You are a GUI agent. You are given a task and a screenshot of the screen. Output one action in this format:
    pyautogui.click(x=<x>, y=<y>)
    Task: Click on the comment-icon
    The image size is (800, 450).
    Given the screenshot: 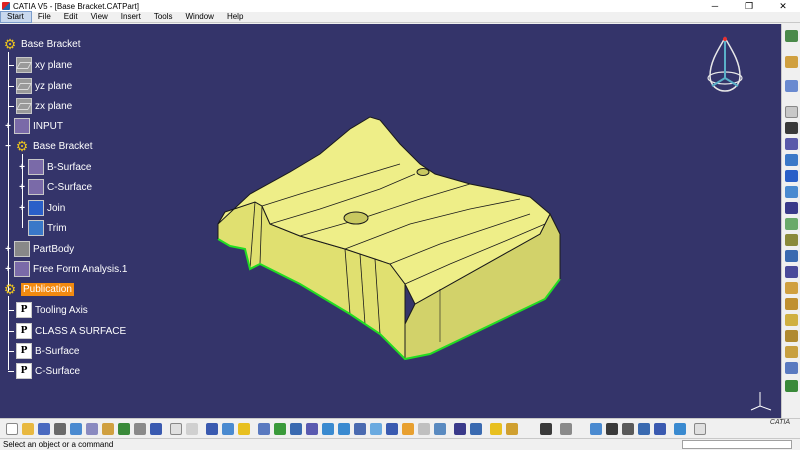 What is the action you would take?
    pyautogui.click(x=192, y=429)
    